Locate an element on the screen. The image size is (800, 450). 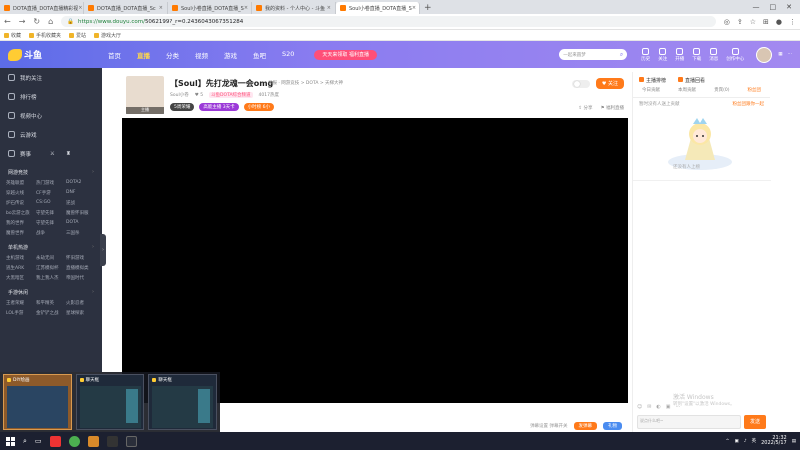
game-link: 和平精英 is located at coordinates (51, 303).